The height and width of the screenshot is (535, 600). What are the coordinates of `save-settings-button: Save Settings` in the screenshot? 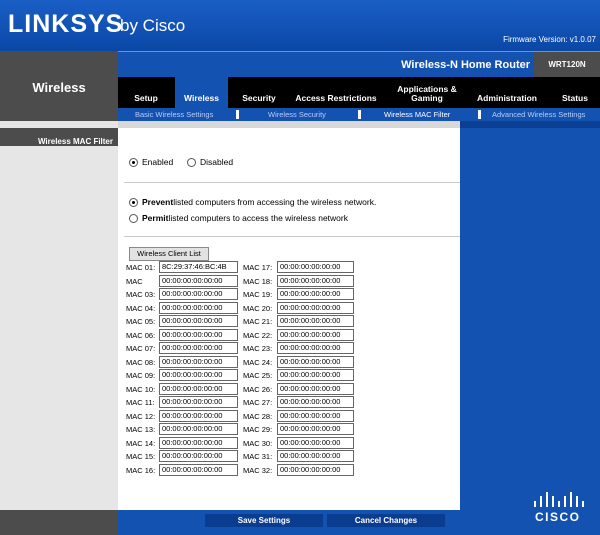 It's located at (264, 520).